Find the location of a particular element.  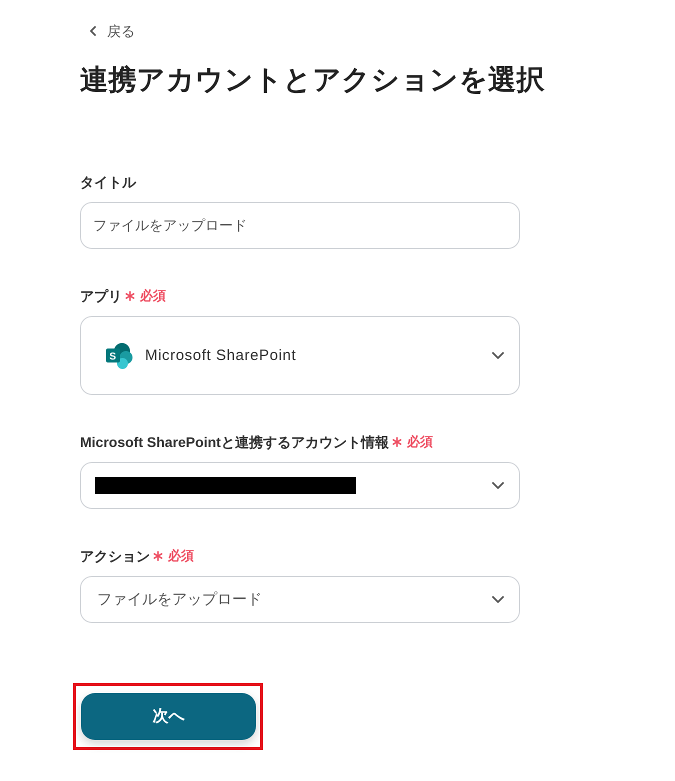

title-input: ファイルをアップロード is located at coordinates (300, 225).